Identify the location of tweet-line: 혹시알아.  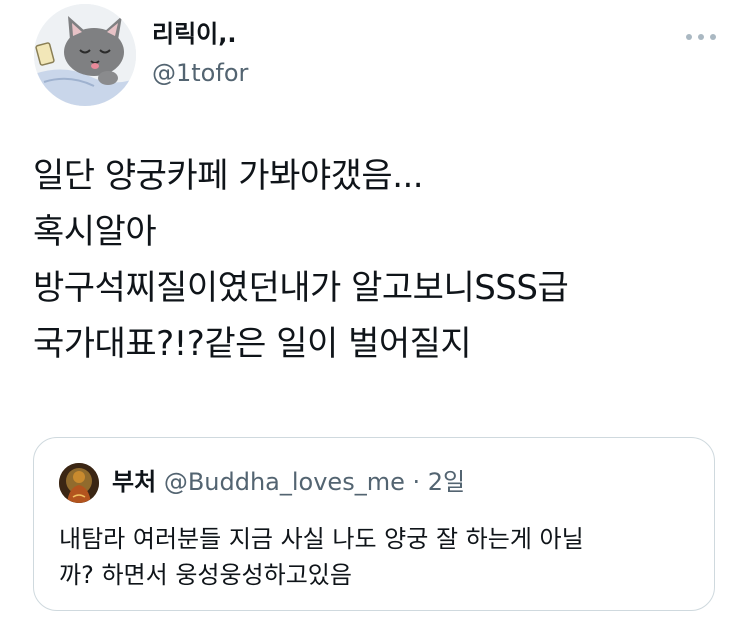
(95, 232).